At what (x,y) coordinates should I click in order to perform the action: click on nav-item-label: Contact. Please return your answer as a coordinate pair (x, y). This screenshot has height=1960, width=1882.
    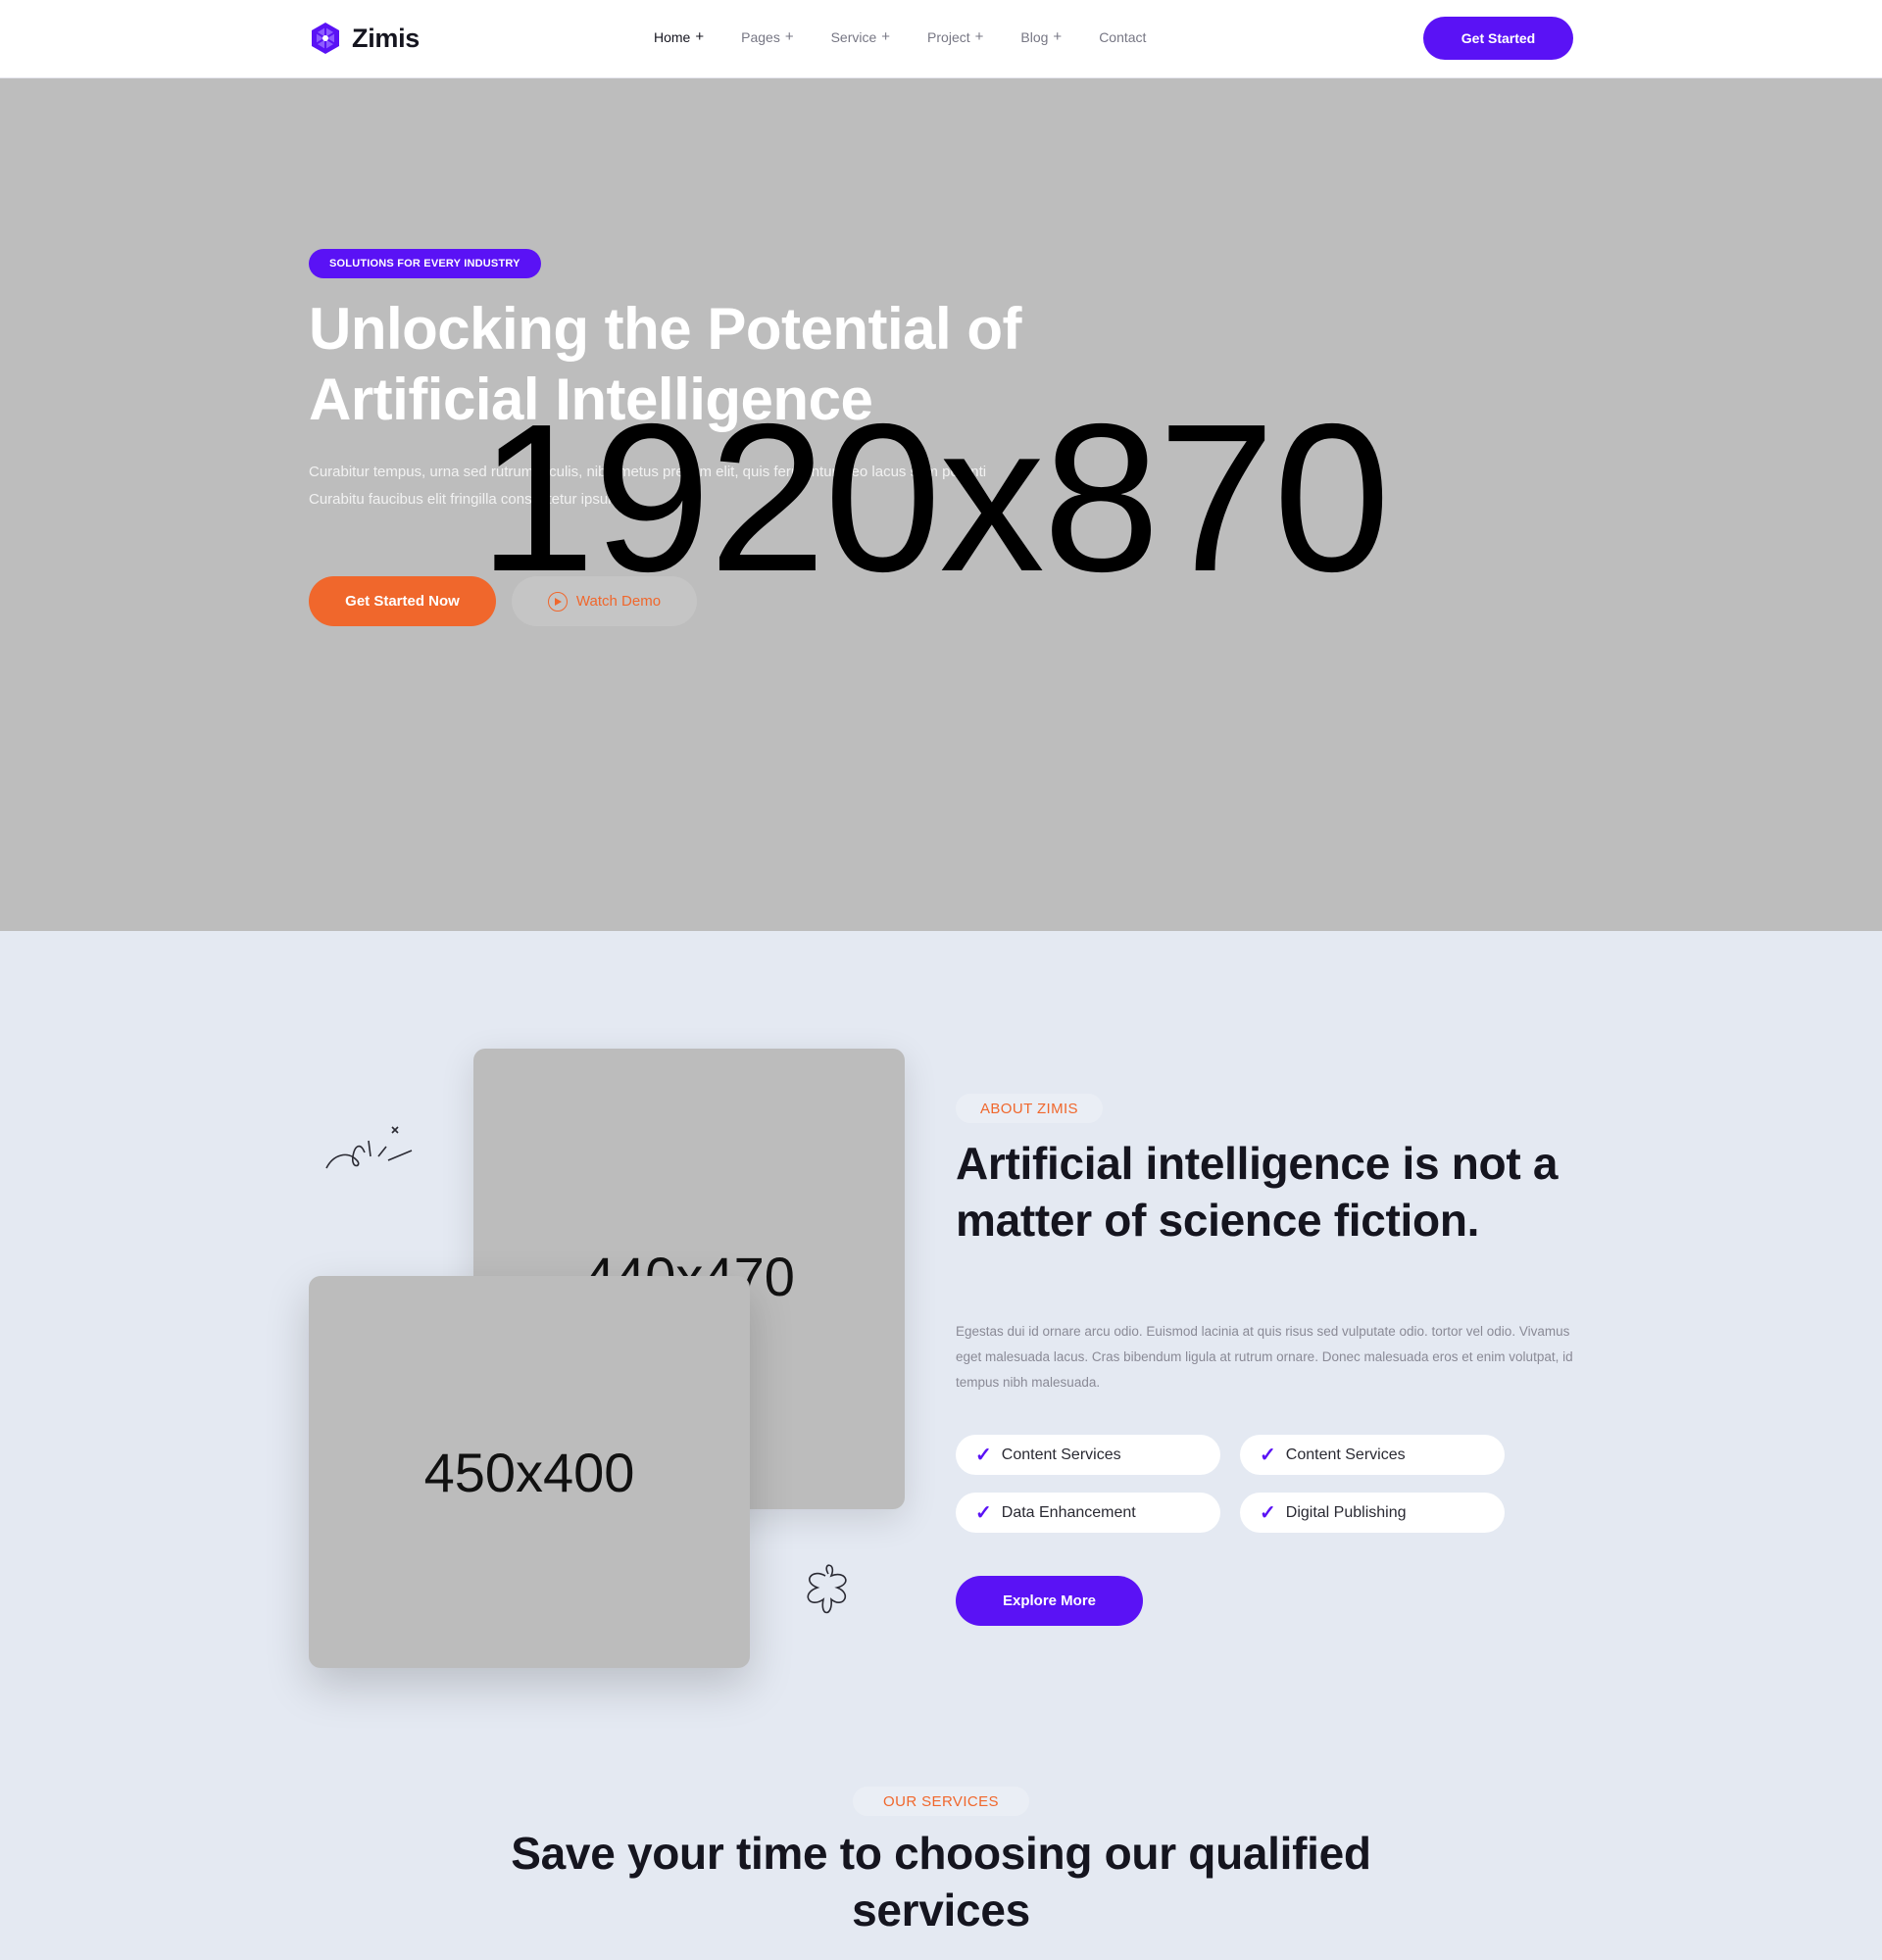
    Looking at the image, I should click on (1123, 37).